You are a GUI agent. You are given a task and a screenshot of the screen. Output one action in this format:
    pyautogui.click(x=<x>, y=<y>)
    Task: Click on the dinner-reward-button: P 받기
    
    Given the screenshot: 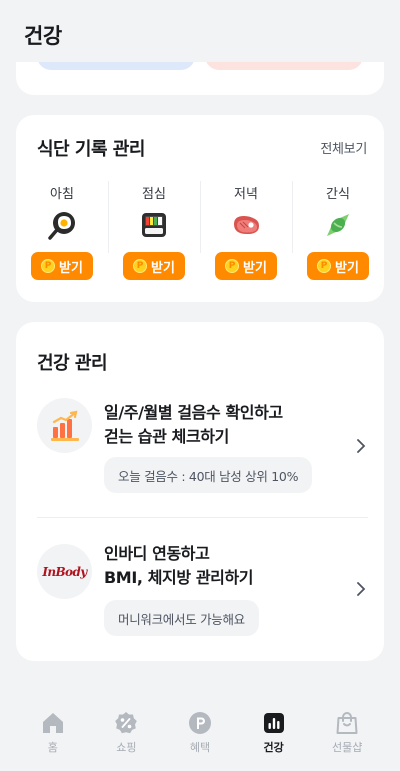 What is the action you would take?
    pyautogui.click(x=246, y=266)
    